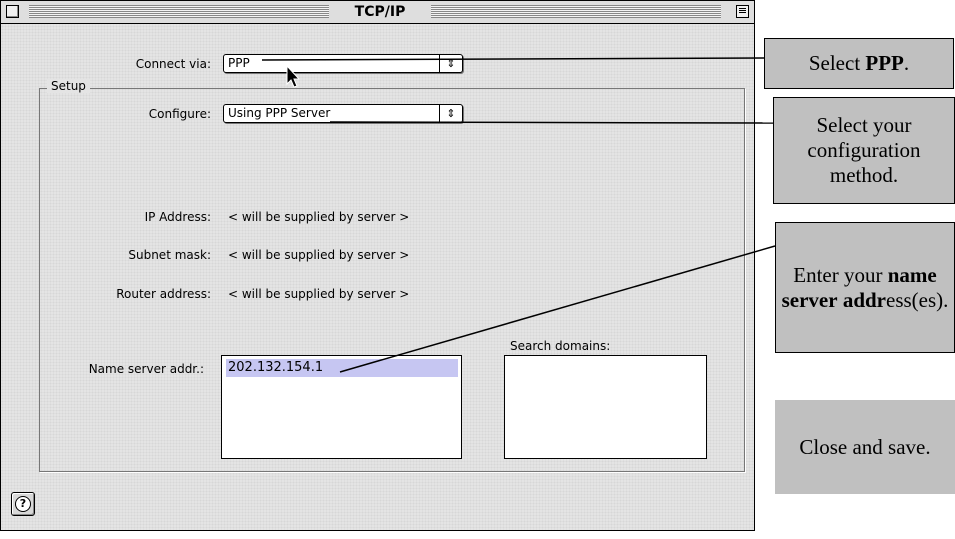  I want to click on mouse-pointer-icon, so click(293, 76).